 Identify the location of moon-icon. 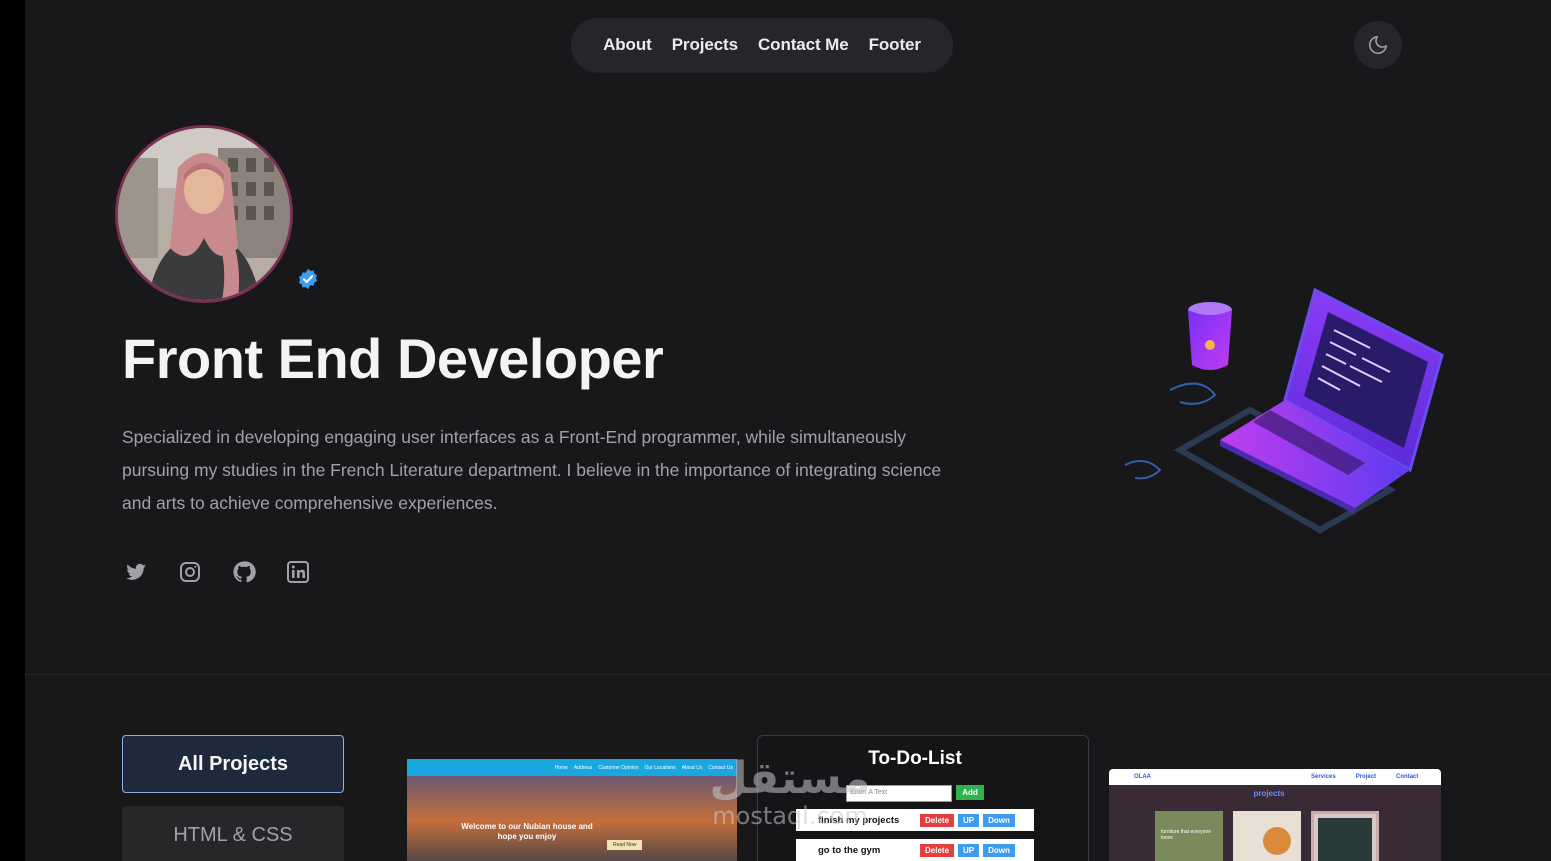
(1378, 45).